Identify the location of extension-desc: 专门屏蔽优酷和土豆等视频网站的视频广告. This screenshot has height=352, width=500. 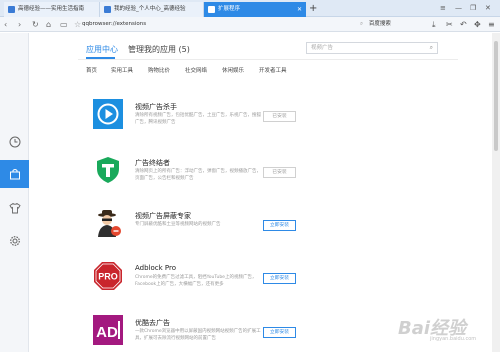
(178, 224).